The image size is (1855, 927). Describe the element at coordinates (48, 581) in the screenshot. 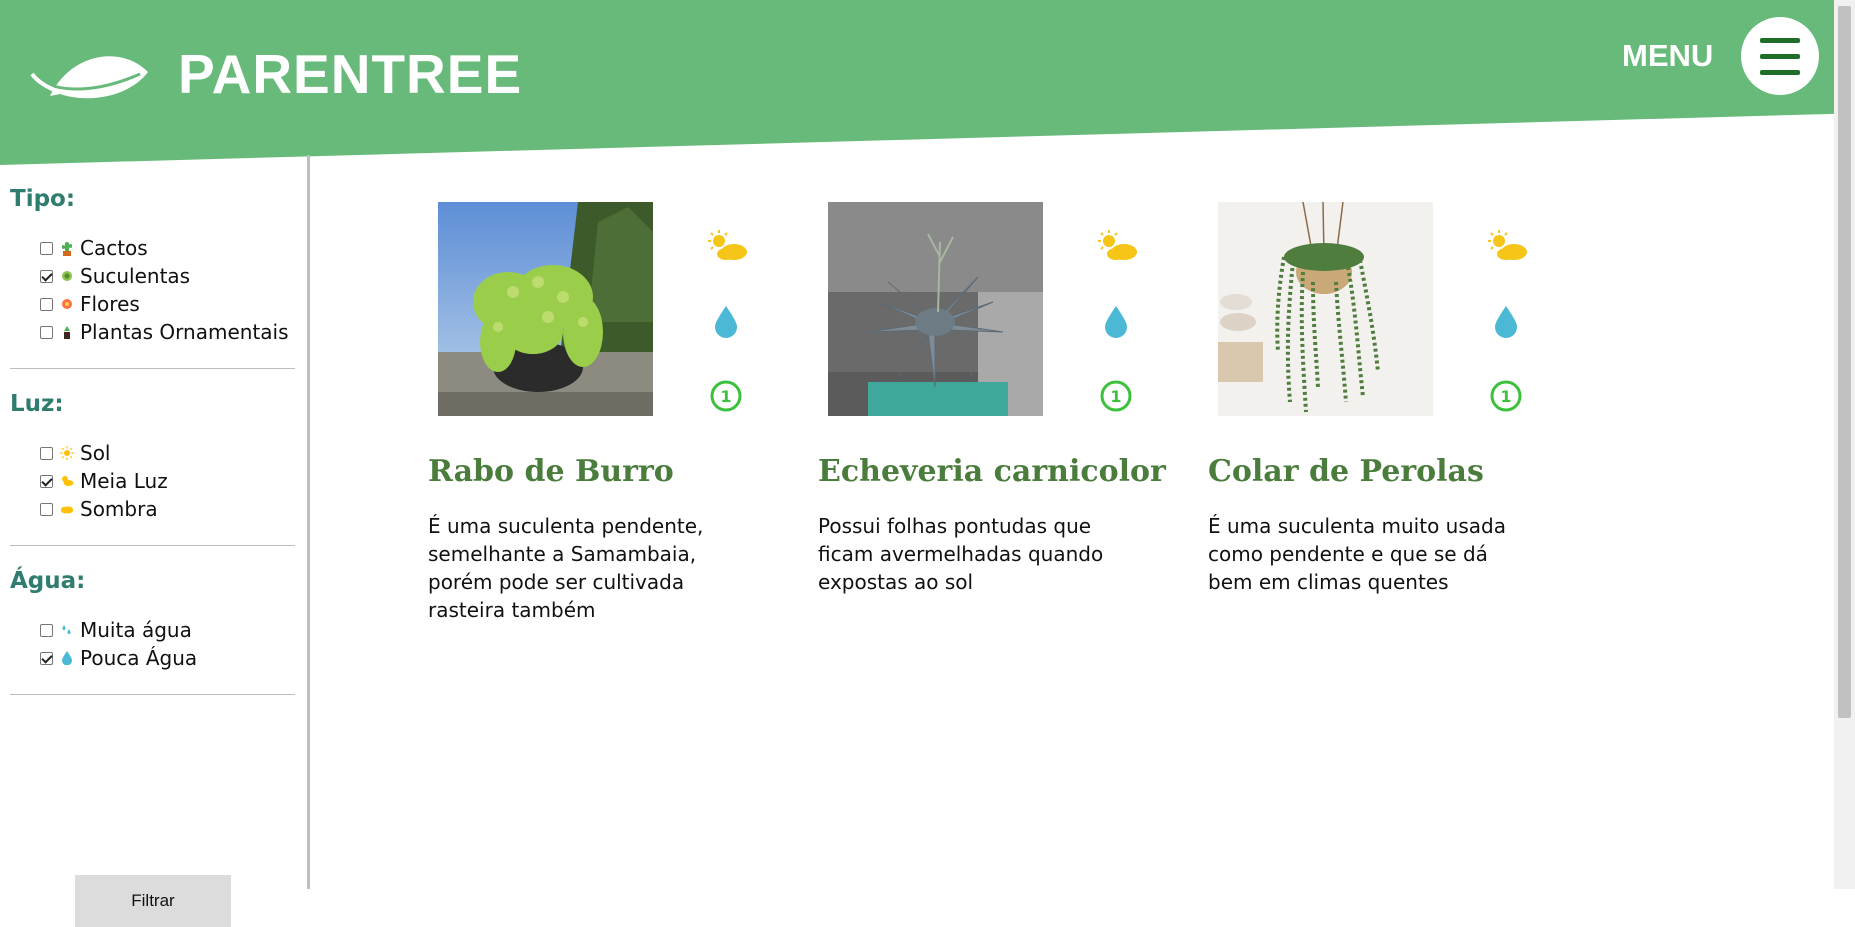

I see `filter-group-title-agua: Água:` at that location.